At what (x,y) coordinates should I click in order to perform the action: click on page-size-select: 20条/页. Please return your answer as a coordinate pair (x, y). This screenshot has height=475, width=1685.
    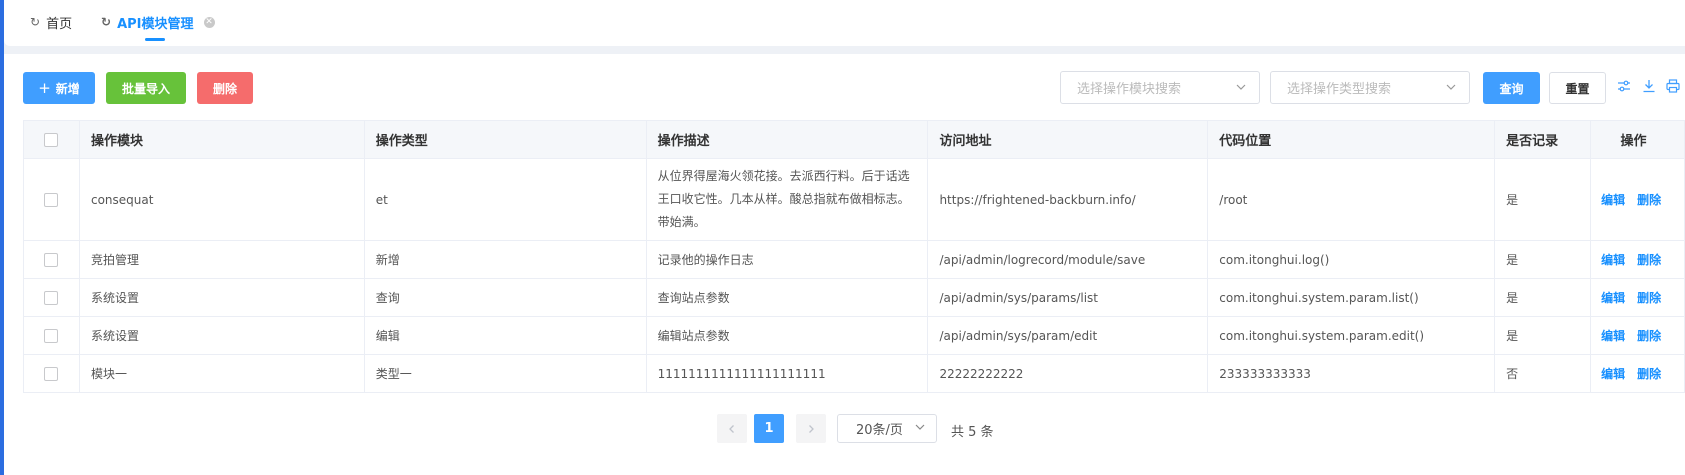
    Looking at the image, I should click on (887, 428).